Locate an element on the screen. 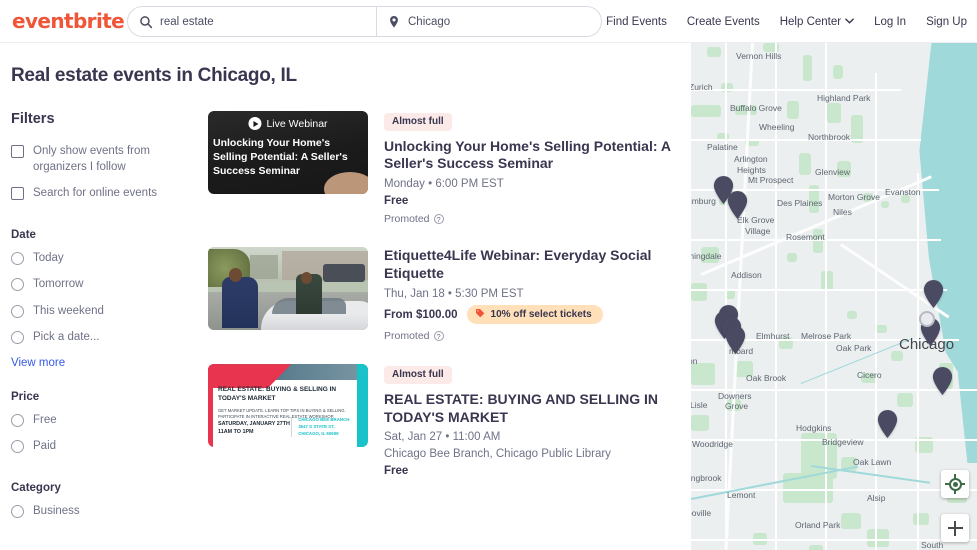  map-label: Arlington is located at coordinates (751, 159).